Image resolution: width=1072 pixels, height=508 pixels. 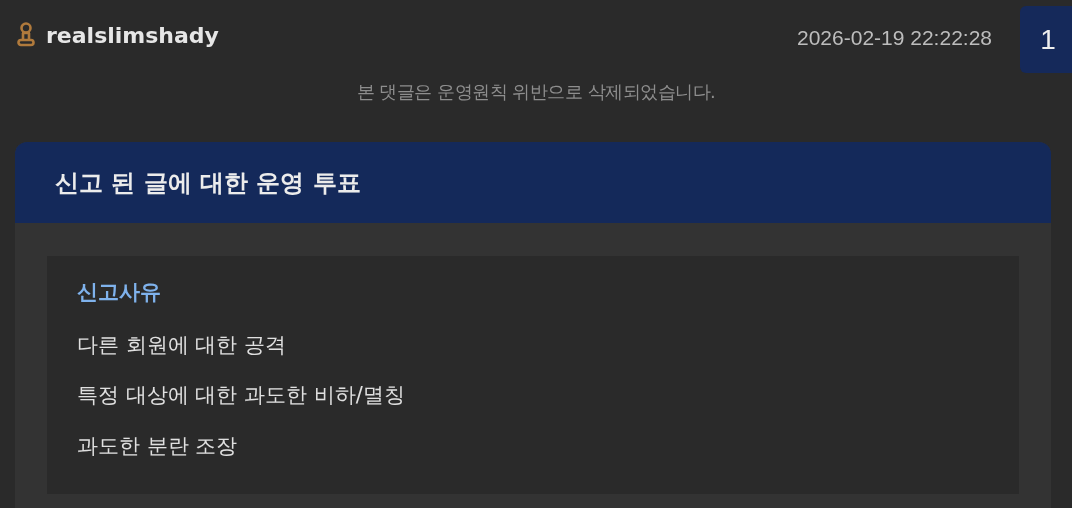 I want to click on report-reason: 다른 회원에 대한 공격, so click(x=182, y=345).